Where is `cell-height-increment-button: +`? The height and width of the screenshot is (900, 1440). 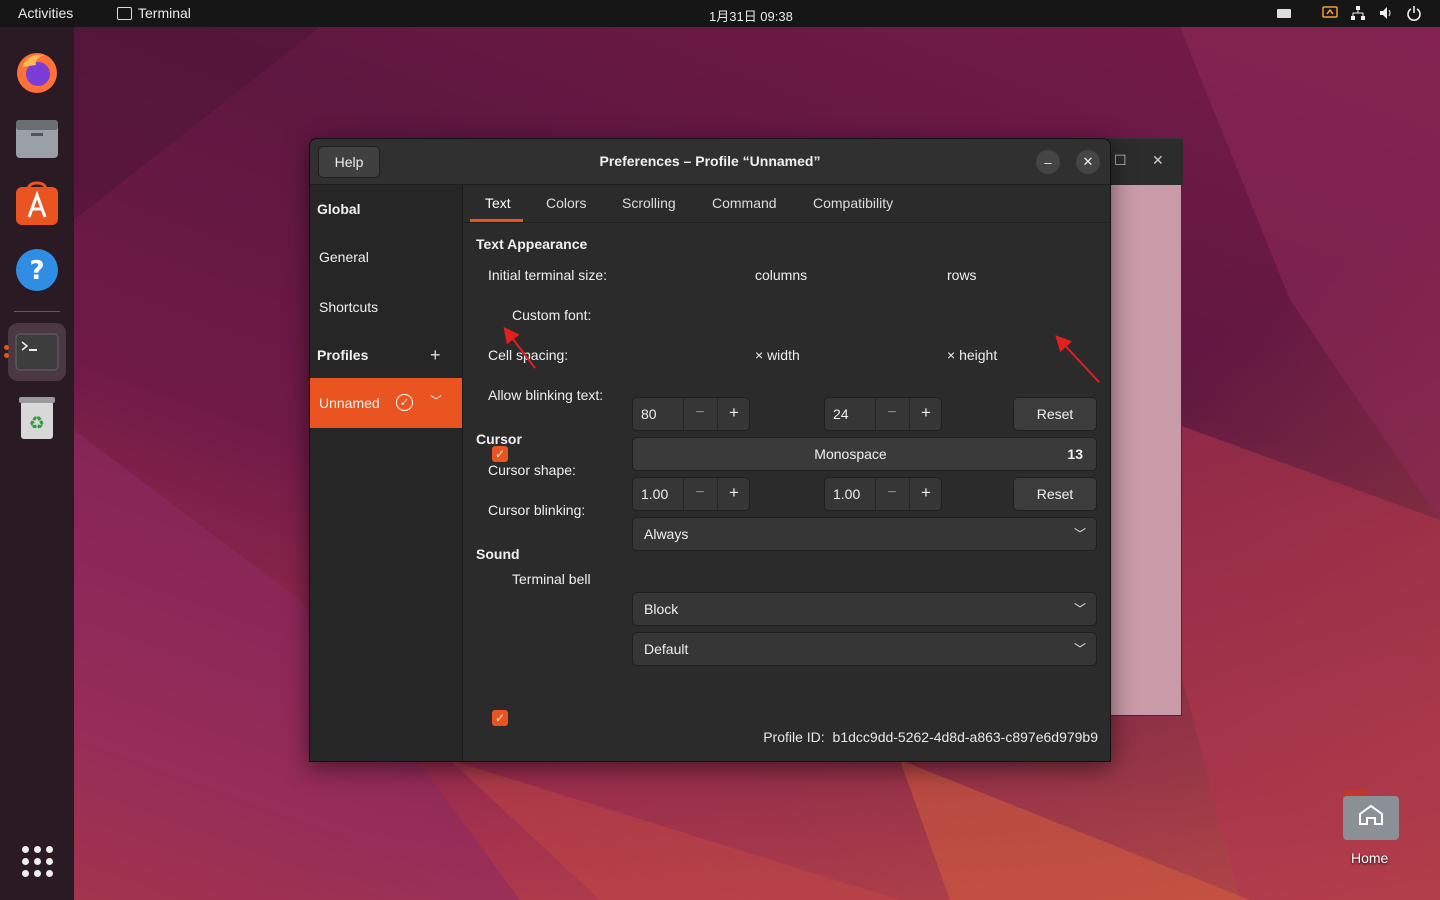 cell-height-increment-button: + is located at coordinates (926, 493).